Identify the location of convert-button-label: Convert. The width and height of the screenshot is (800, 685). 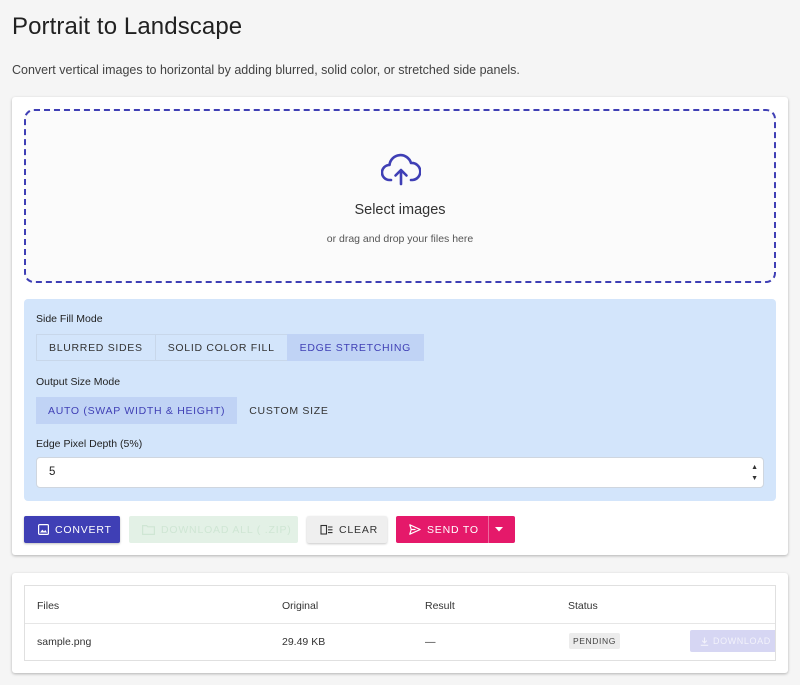
(83, 529).